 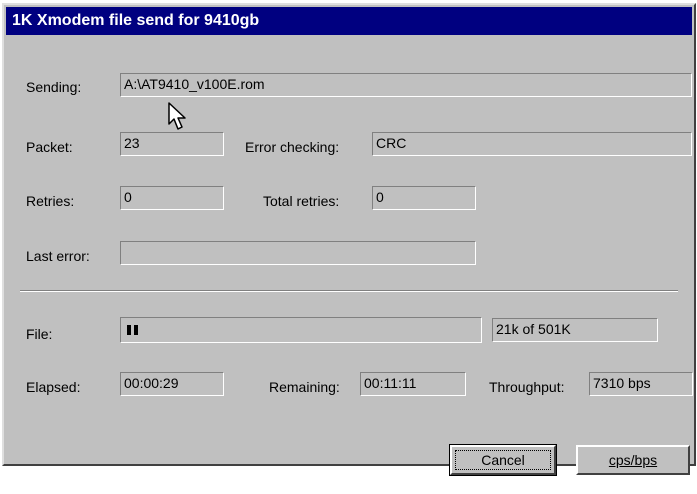 I want to click on cps-bps-button: cps/bps, so click(x=633, y=460).